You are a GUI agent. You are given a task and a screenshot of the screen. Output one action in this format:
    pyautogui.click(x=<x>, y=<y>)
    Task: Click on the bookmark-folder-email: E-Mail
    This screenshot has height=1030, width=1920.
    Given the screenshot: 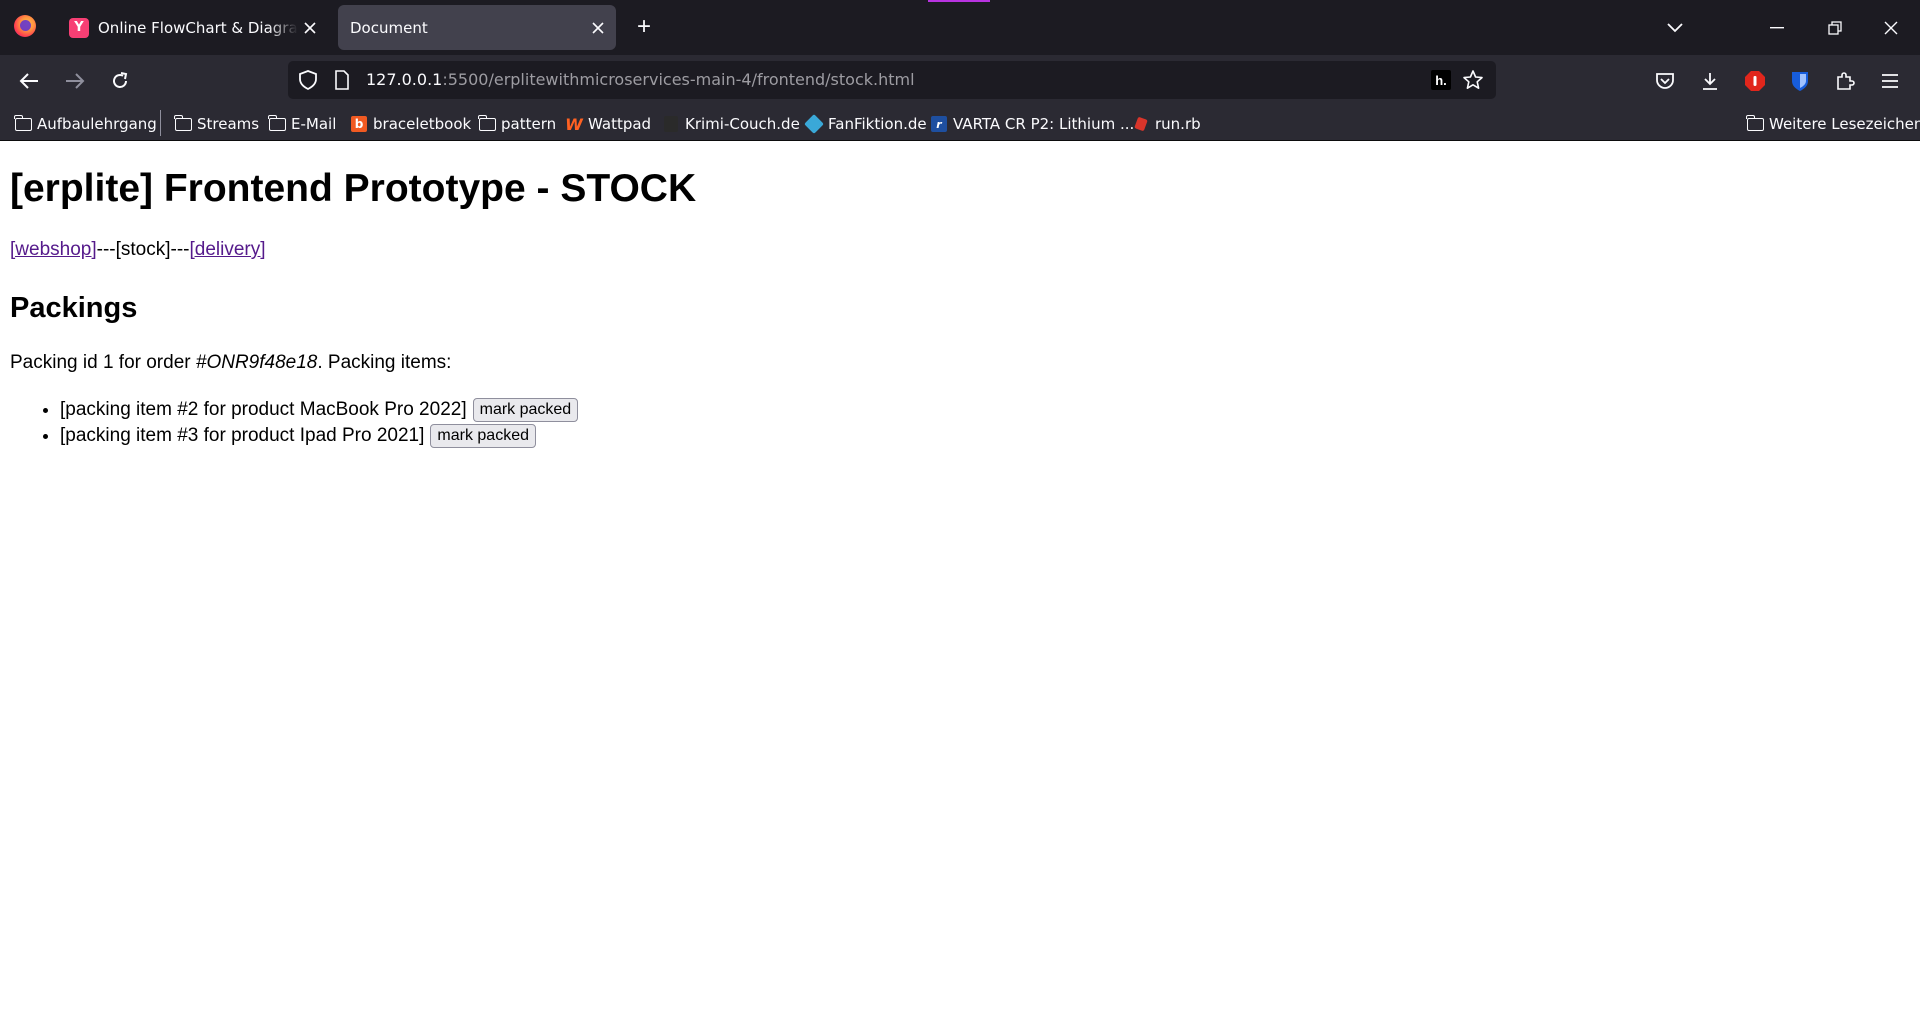 What is the action you would take?
    pyautogui.click(x=302, y=124)
    